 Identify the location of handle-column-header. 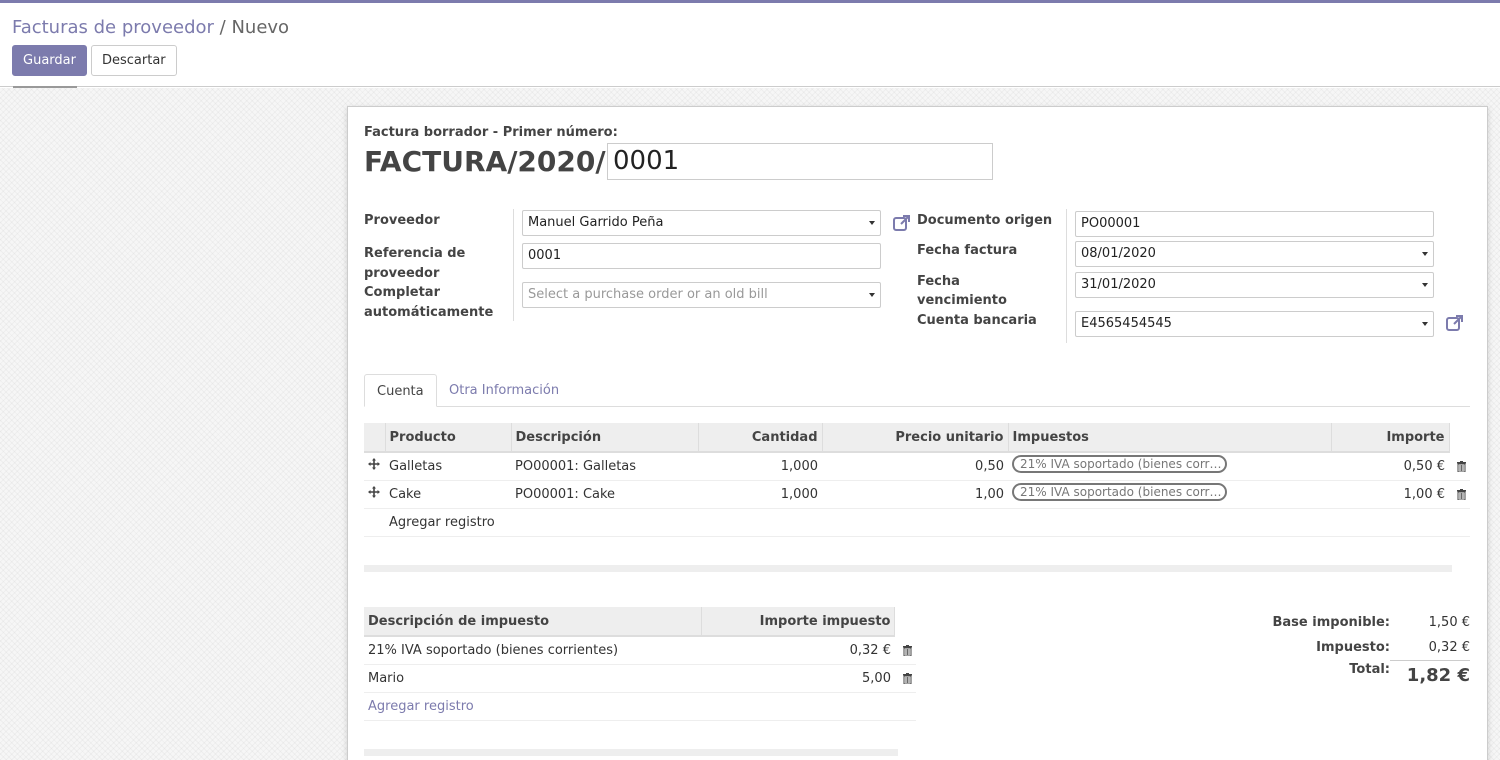
(375, 438).